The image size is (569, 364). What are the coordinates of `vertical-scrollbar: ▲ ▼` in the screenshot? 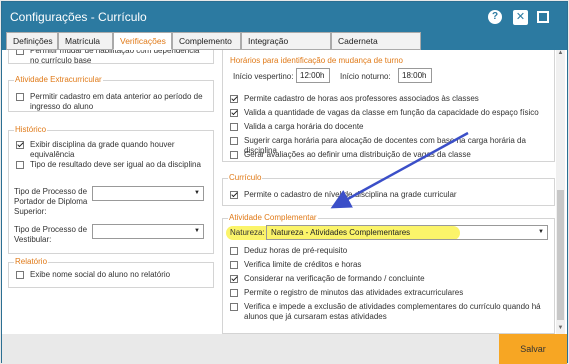 It's located at (560, 192).